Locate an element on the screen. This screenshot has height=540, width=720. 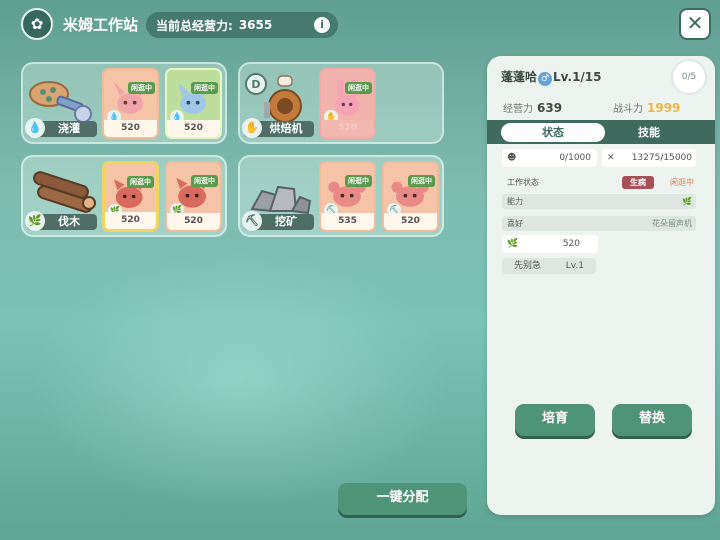
app-mascot-icon: ✿ is located at coordinates (37, 24).